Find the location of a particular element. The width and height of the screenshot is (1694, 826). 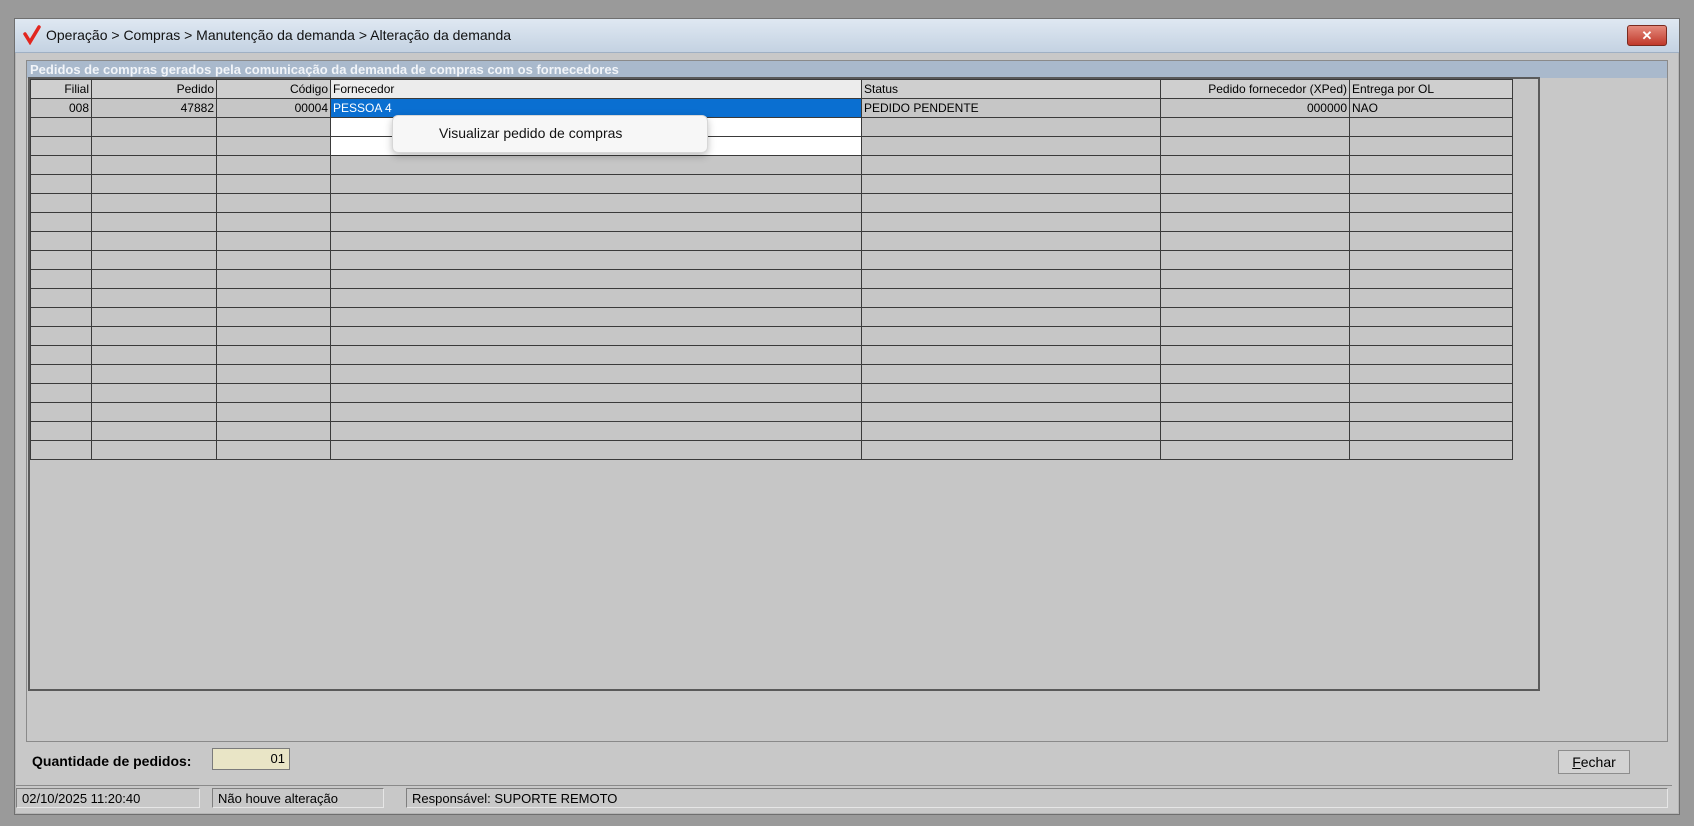

close-button: Fechar is located at coordinates (1594, 762).